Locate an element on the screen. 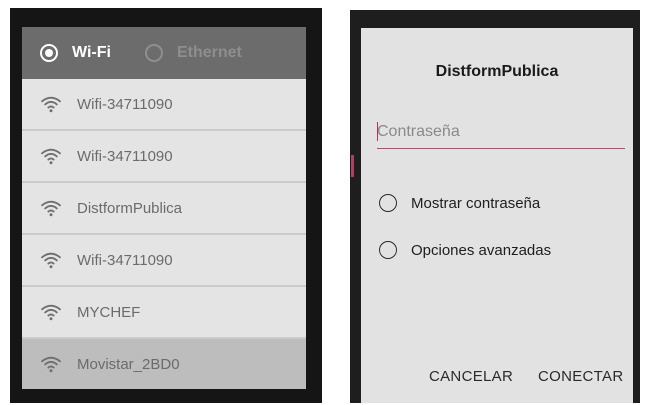 The image size is (646, 405). show-password-option: Mostrar contraseña is located at coordinates (459, 203).